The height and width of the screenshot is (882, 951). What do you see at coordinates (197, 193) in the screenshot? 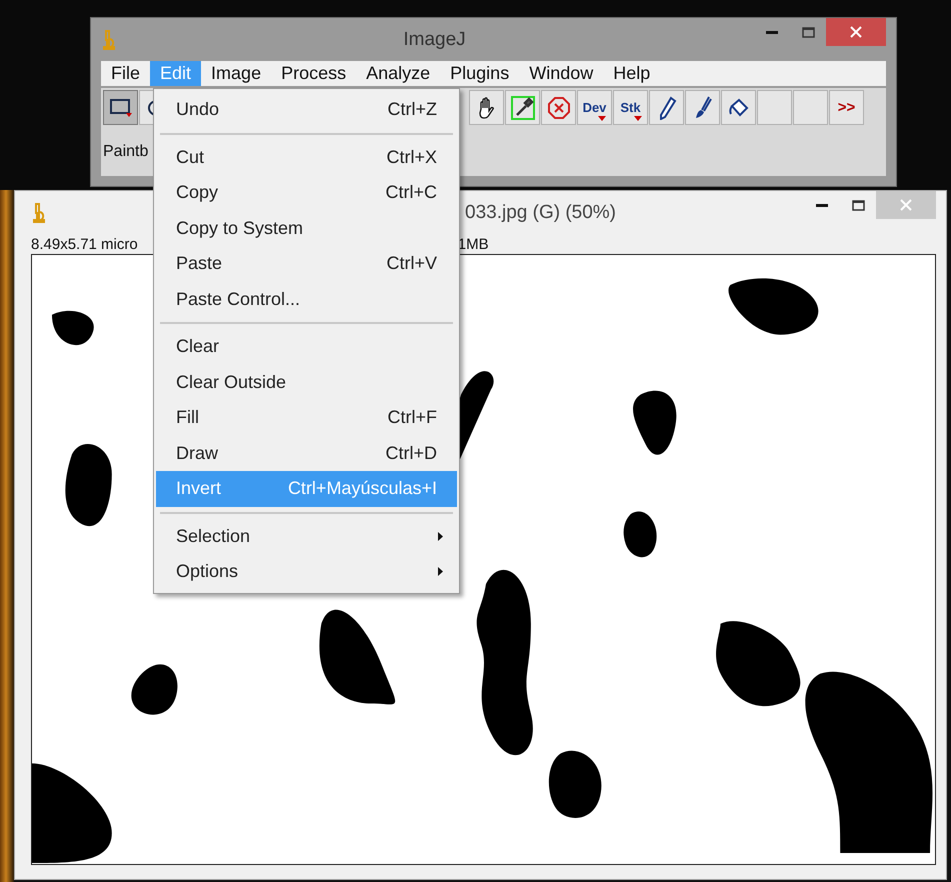
I see `entry-label: Copy` at bounding box center [197, 193].